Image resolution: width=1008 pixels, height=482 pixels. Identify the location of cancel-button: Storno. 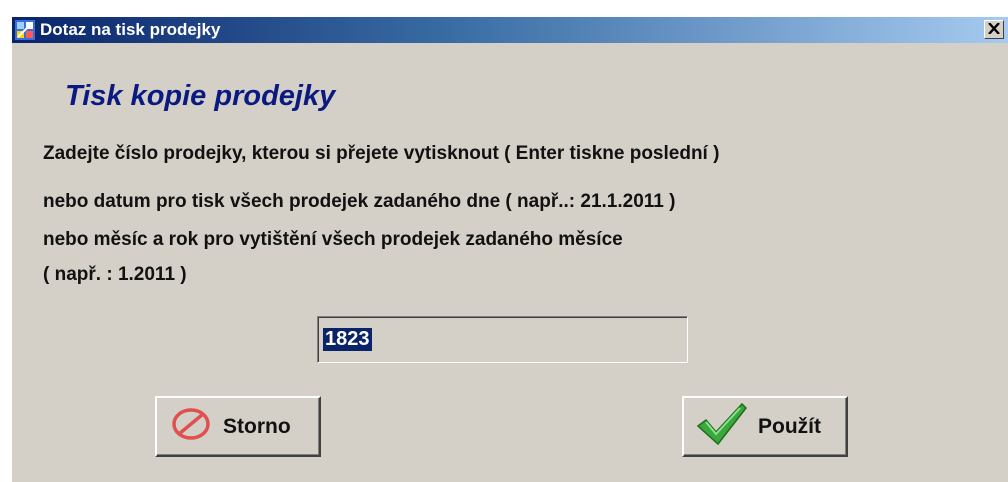
(238, 426).